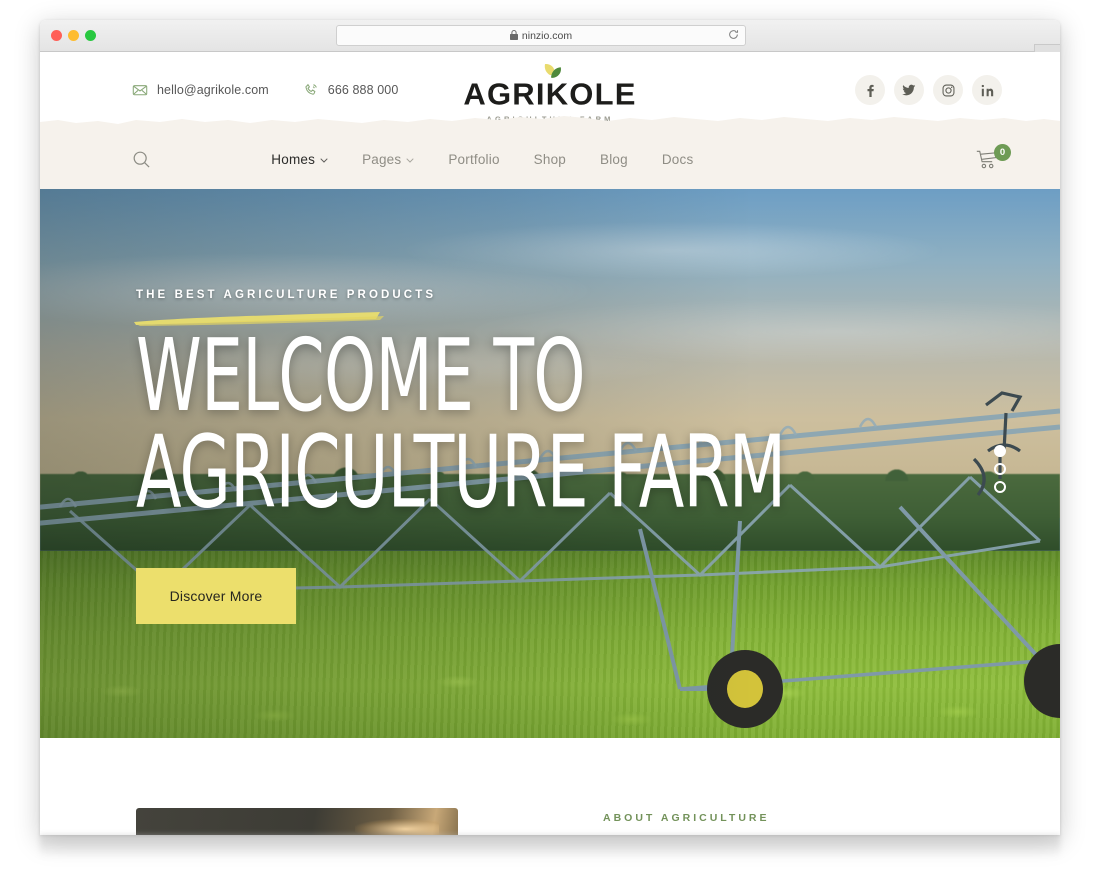  I want to click on window-controls, so click(73, 35).